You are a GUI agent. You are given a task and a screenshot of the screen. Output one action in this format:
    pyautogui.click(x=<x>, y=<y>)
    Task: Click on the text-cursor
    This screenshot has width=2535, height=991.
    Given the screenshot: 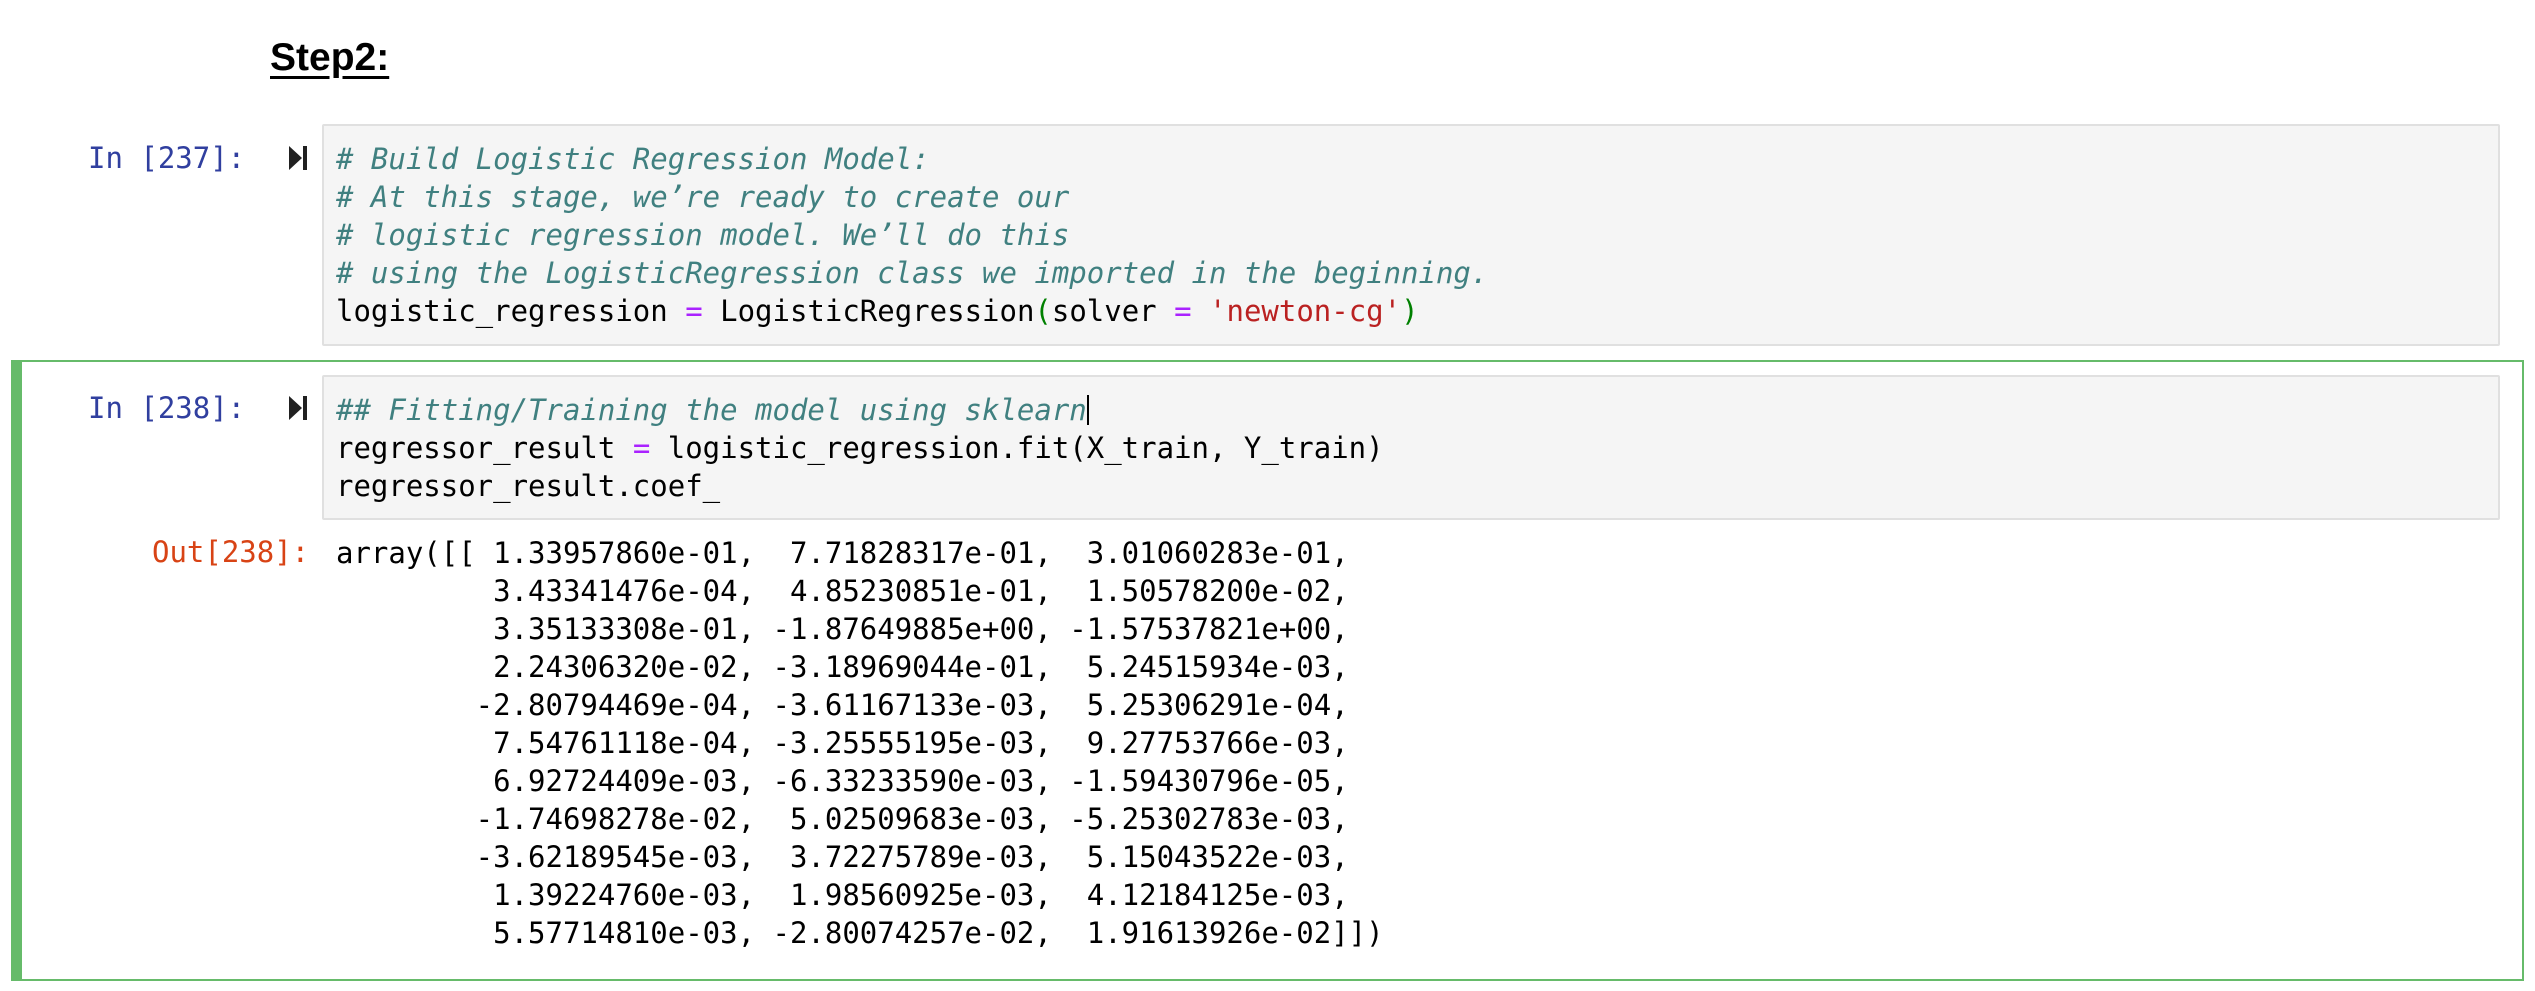 What is the action you would take?
    pyautogui.click(x=1087, y=410)
    